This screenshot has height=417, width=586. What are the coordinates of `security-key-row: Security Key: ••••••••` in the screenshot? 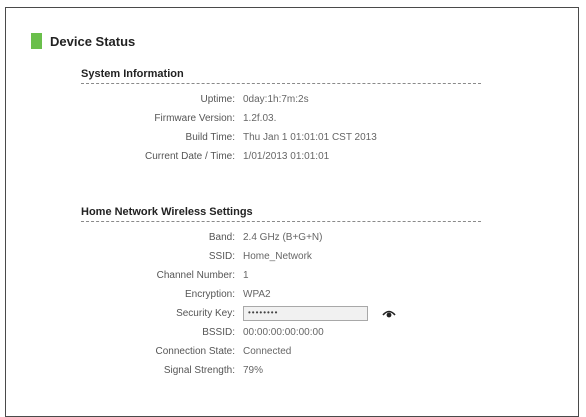 It's located at (281, 313).